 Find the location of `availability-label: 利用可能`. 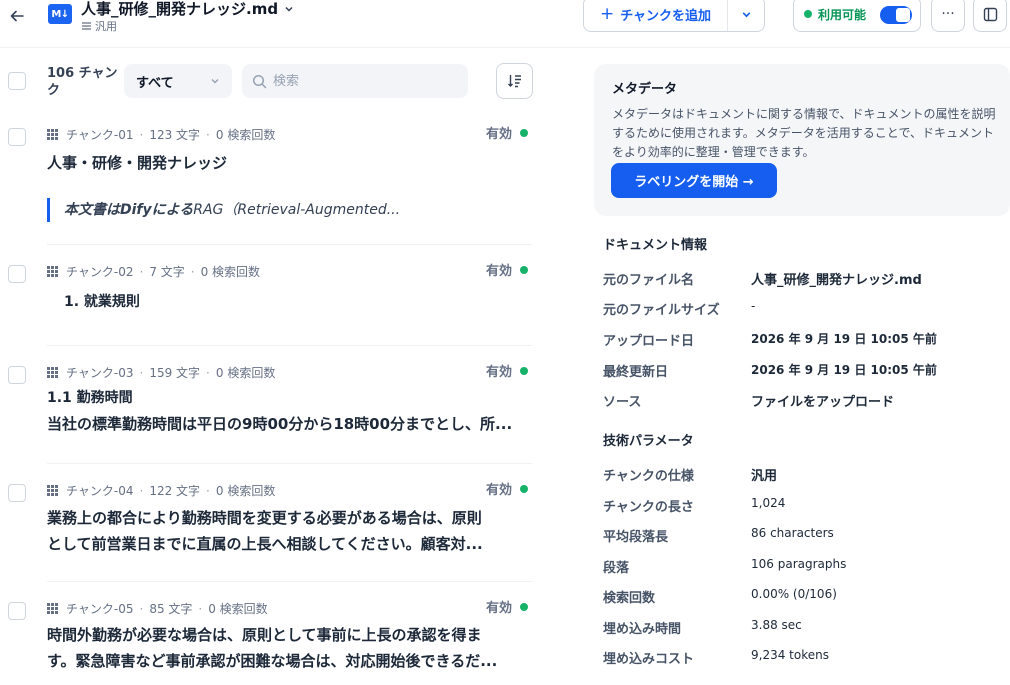

availability-label: 利用可能 is located at coordinates (842, 14).